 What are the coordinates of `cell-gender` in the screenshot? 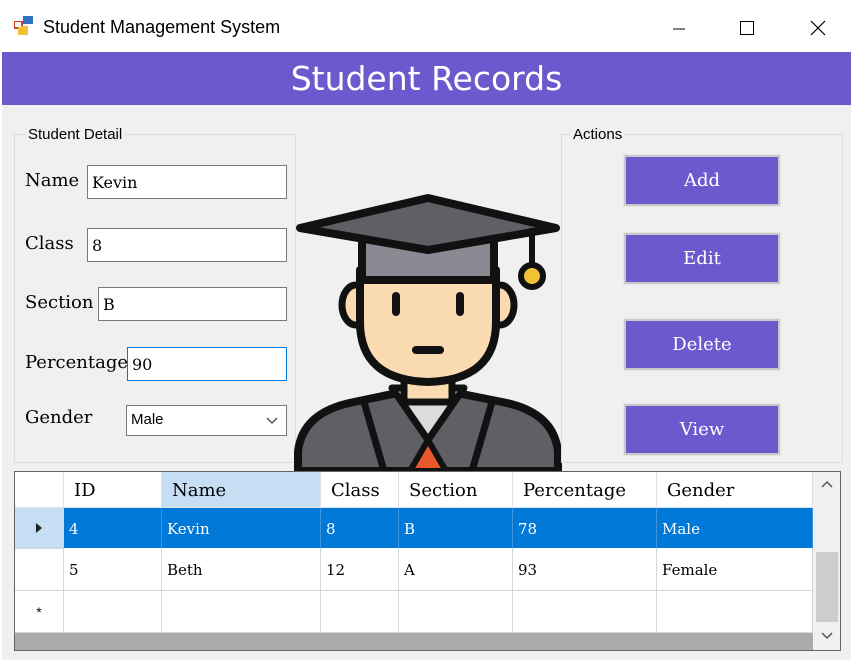 It's located at (735, 612).